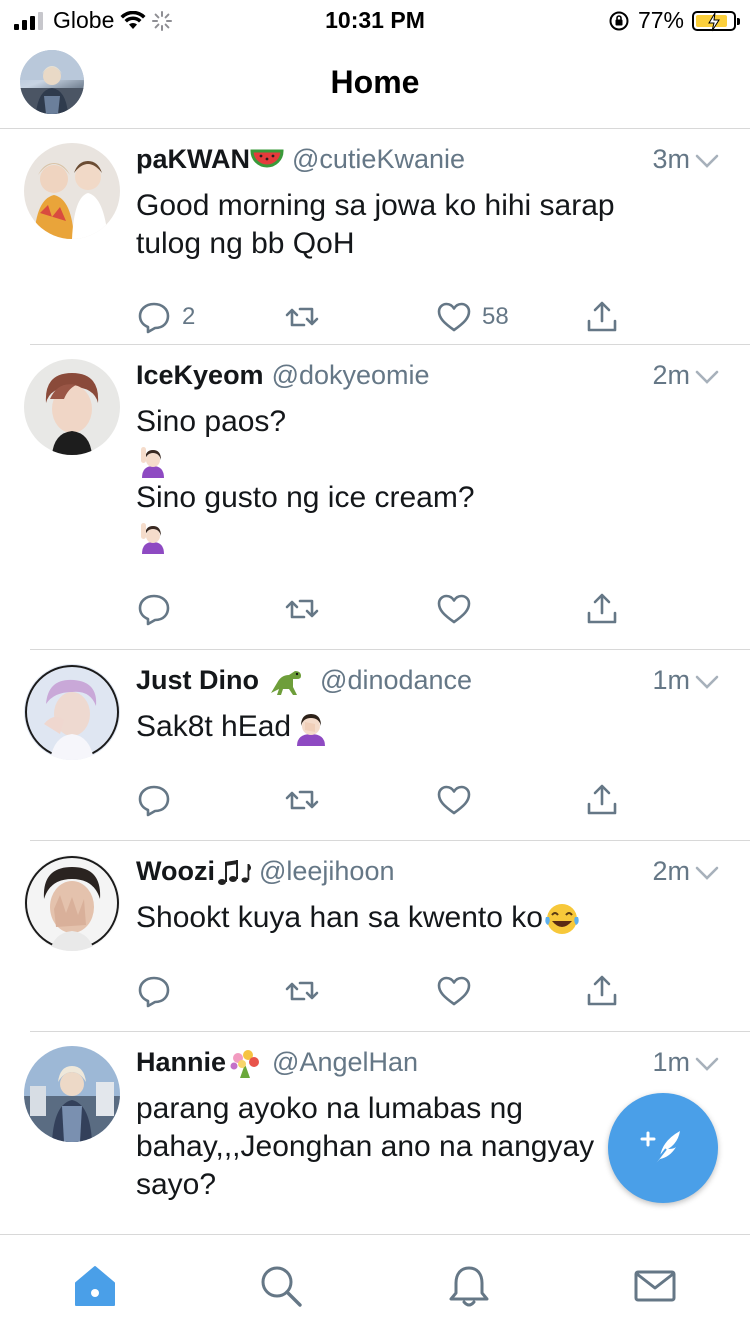 This screenshot has width=750, height=1335. Describe the element at coordinates (189, 316) in the screenshot. I see `reply-count: 2` at that location.